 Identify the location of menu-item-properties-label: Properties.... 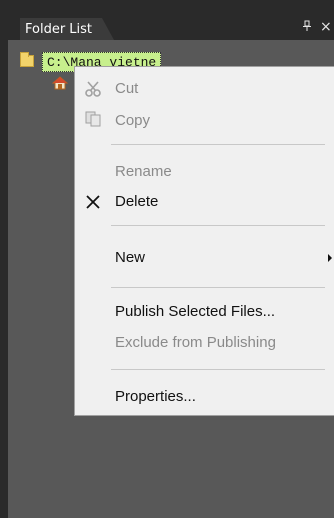
(155, 396).